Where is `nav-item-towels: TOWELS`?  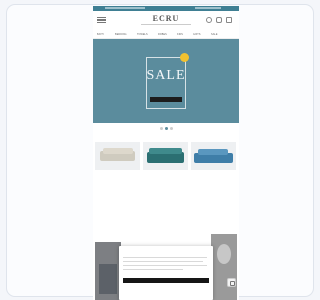
nav-item-towels: TOWELS is located at coordinates (142, 34).